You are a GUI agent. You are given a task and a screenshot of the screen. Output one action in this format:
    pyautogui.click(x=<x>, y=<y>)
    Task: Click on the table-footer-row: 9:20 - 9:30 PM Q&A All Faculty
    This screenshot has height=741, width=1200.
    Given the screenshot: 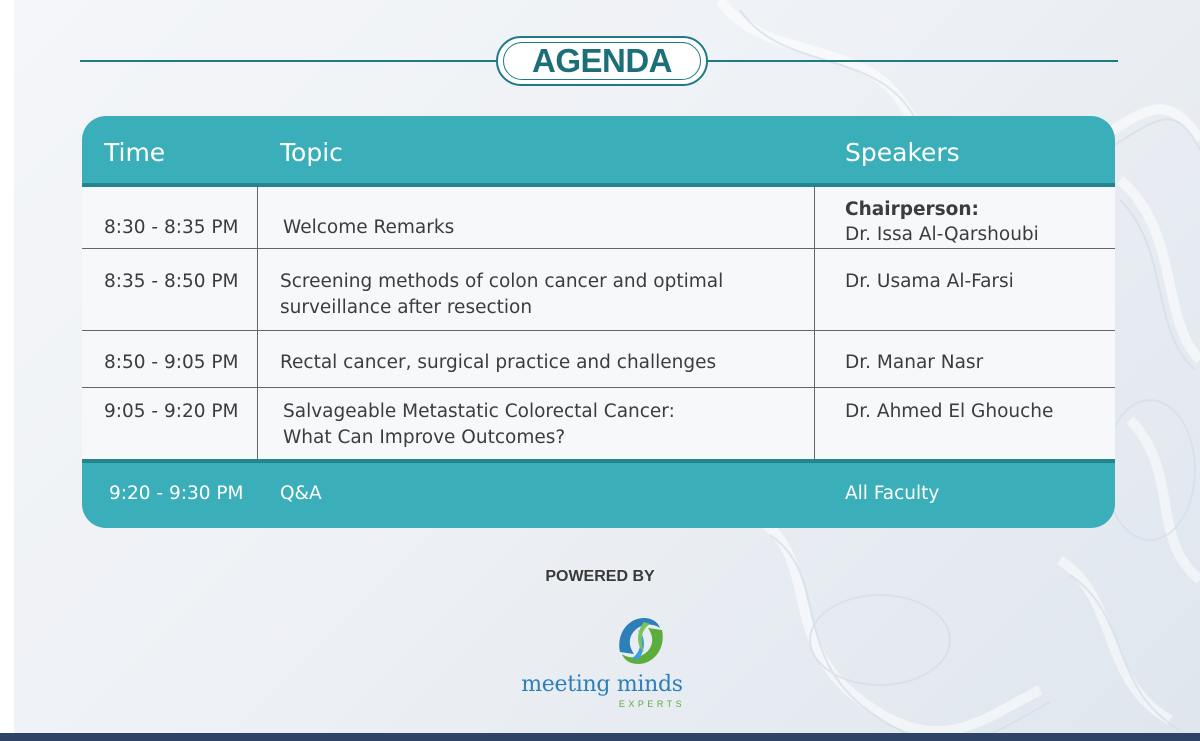 What is the action you would take?
    pyautogui.click(x=598, y=495)
    